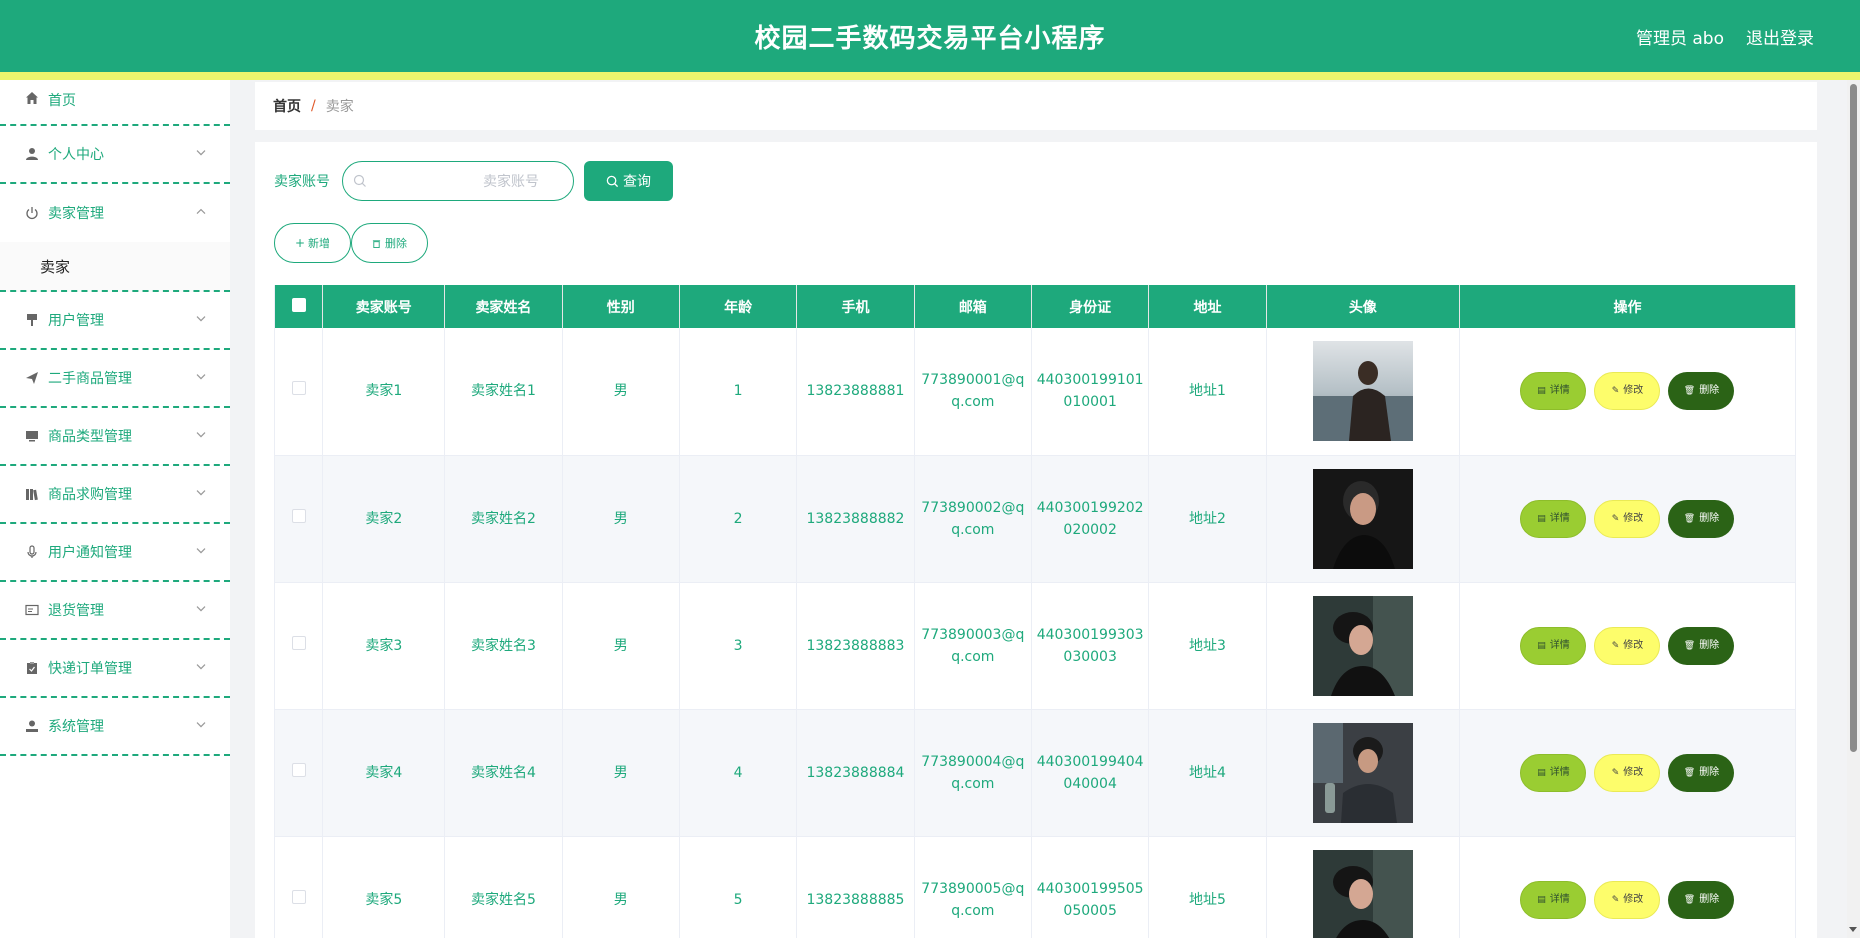  Describe the element at coordinates (90, 495) in the screenshot. I see `sidebar-item-label: 商品求购管理` at that location.